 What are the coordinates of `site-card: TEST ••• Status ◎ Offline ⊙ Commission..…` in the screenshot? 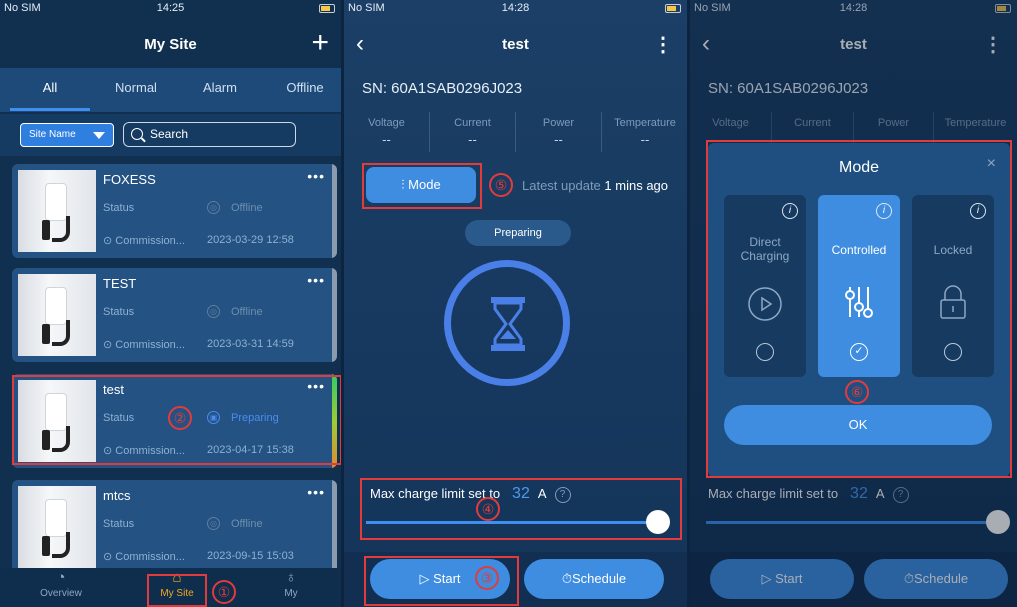 It's located at (174, 315).